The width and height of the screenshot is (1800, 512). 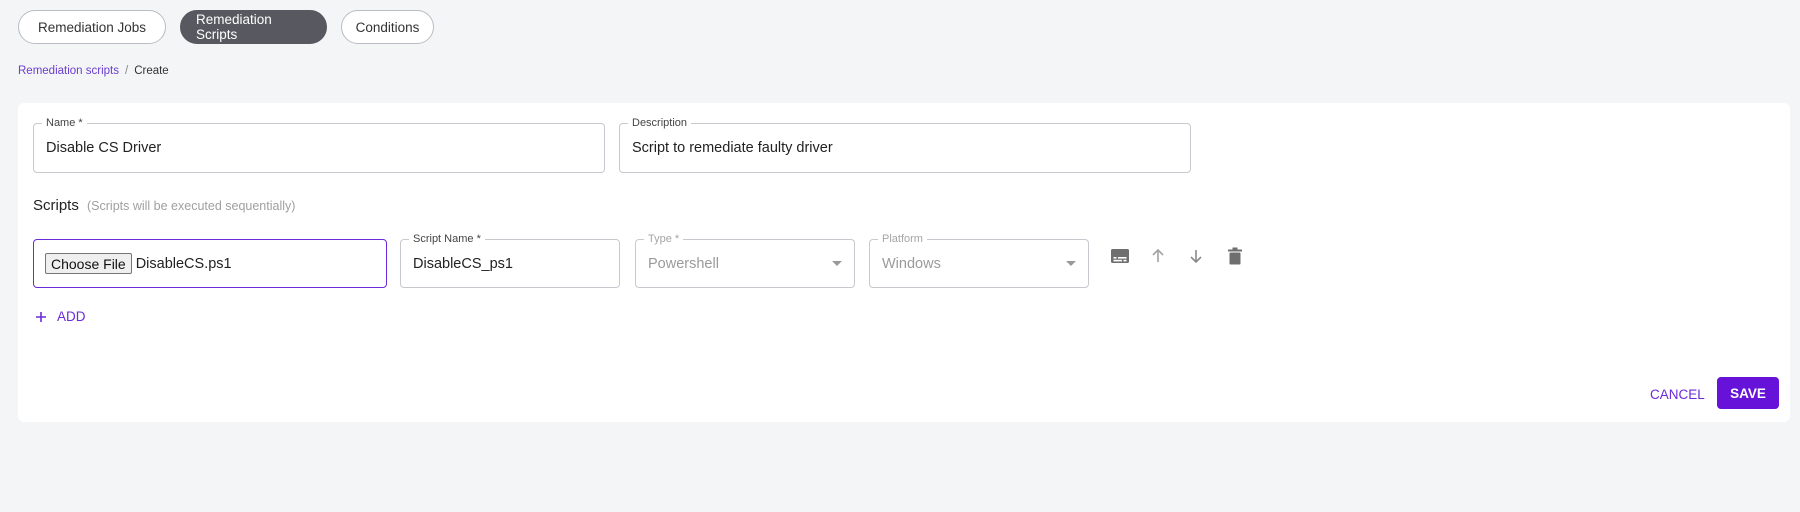 I want to click on tab-remediation-jobs: Remediation Jobs, so click(x=92, y=27).